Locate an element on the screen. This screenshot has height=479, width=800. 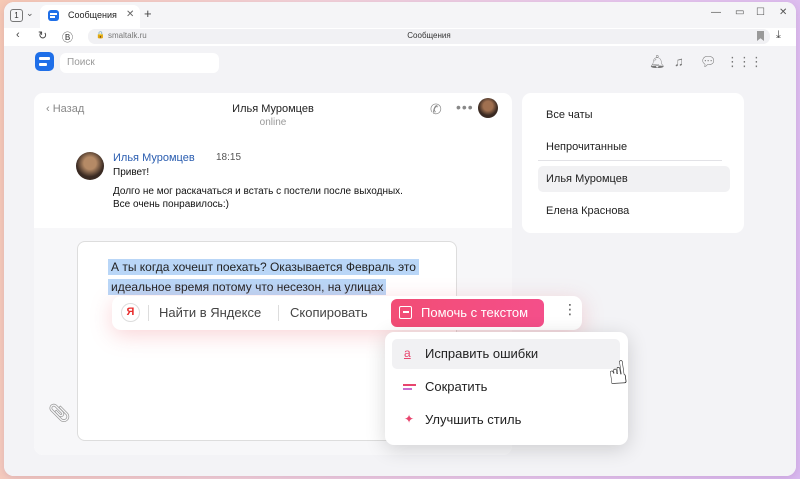
close-window-icon: ✕ is located at coordinates (783, 12).